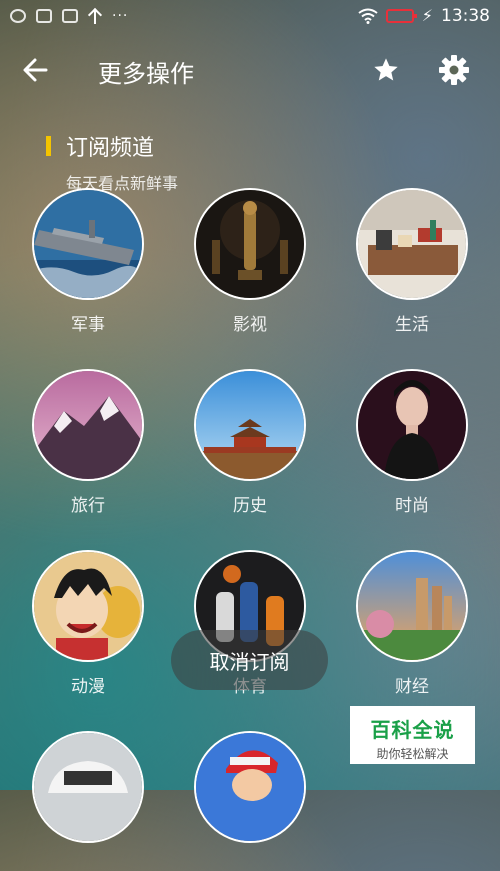 The height and width of the screenshot is (871, 500). Describe the element at coordinates (412, 325) in the screenshot. I see `channel-lifestyle-label: 生活` at that location.